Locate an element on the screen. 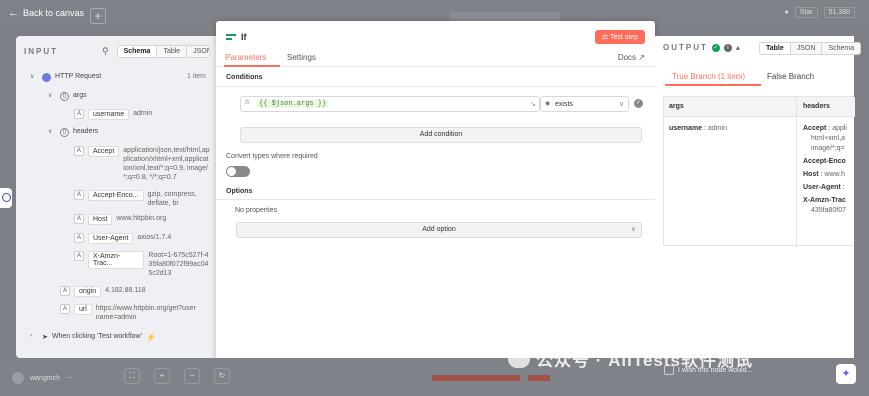 The image size is (869, 396). zoom-out-icon: − is located at coordinates (192, 376).